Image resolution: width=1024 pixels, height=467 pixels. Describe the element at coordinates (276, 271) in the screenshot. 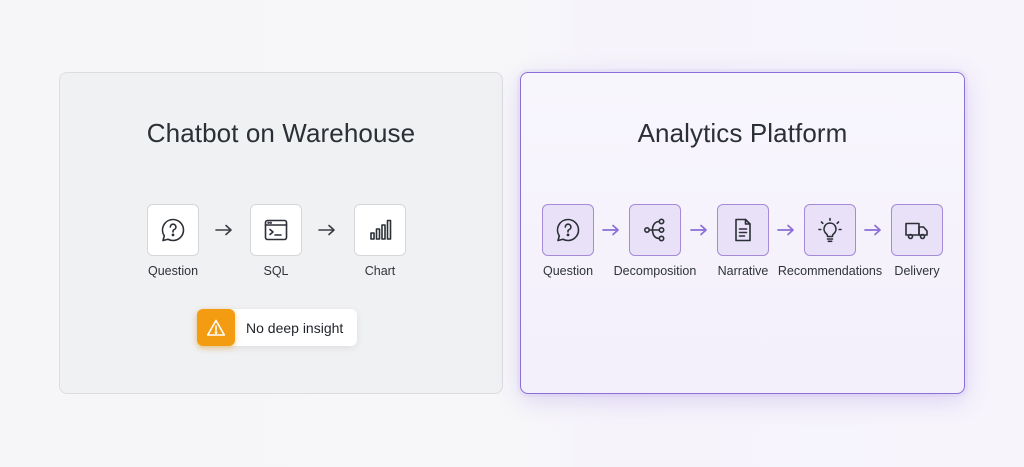

I see `node-label: SQL` at that location.